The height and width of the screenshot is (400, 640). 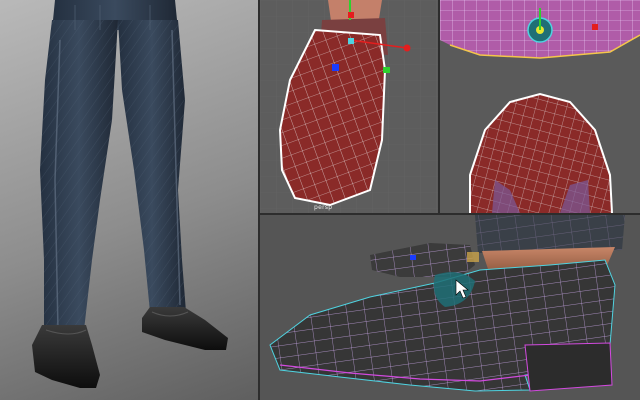 I want to click on gizmo-handle-blue-side, so click(x=413, y=257).